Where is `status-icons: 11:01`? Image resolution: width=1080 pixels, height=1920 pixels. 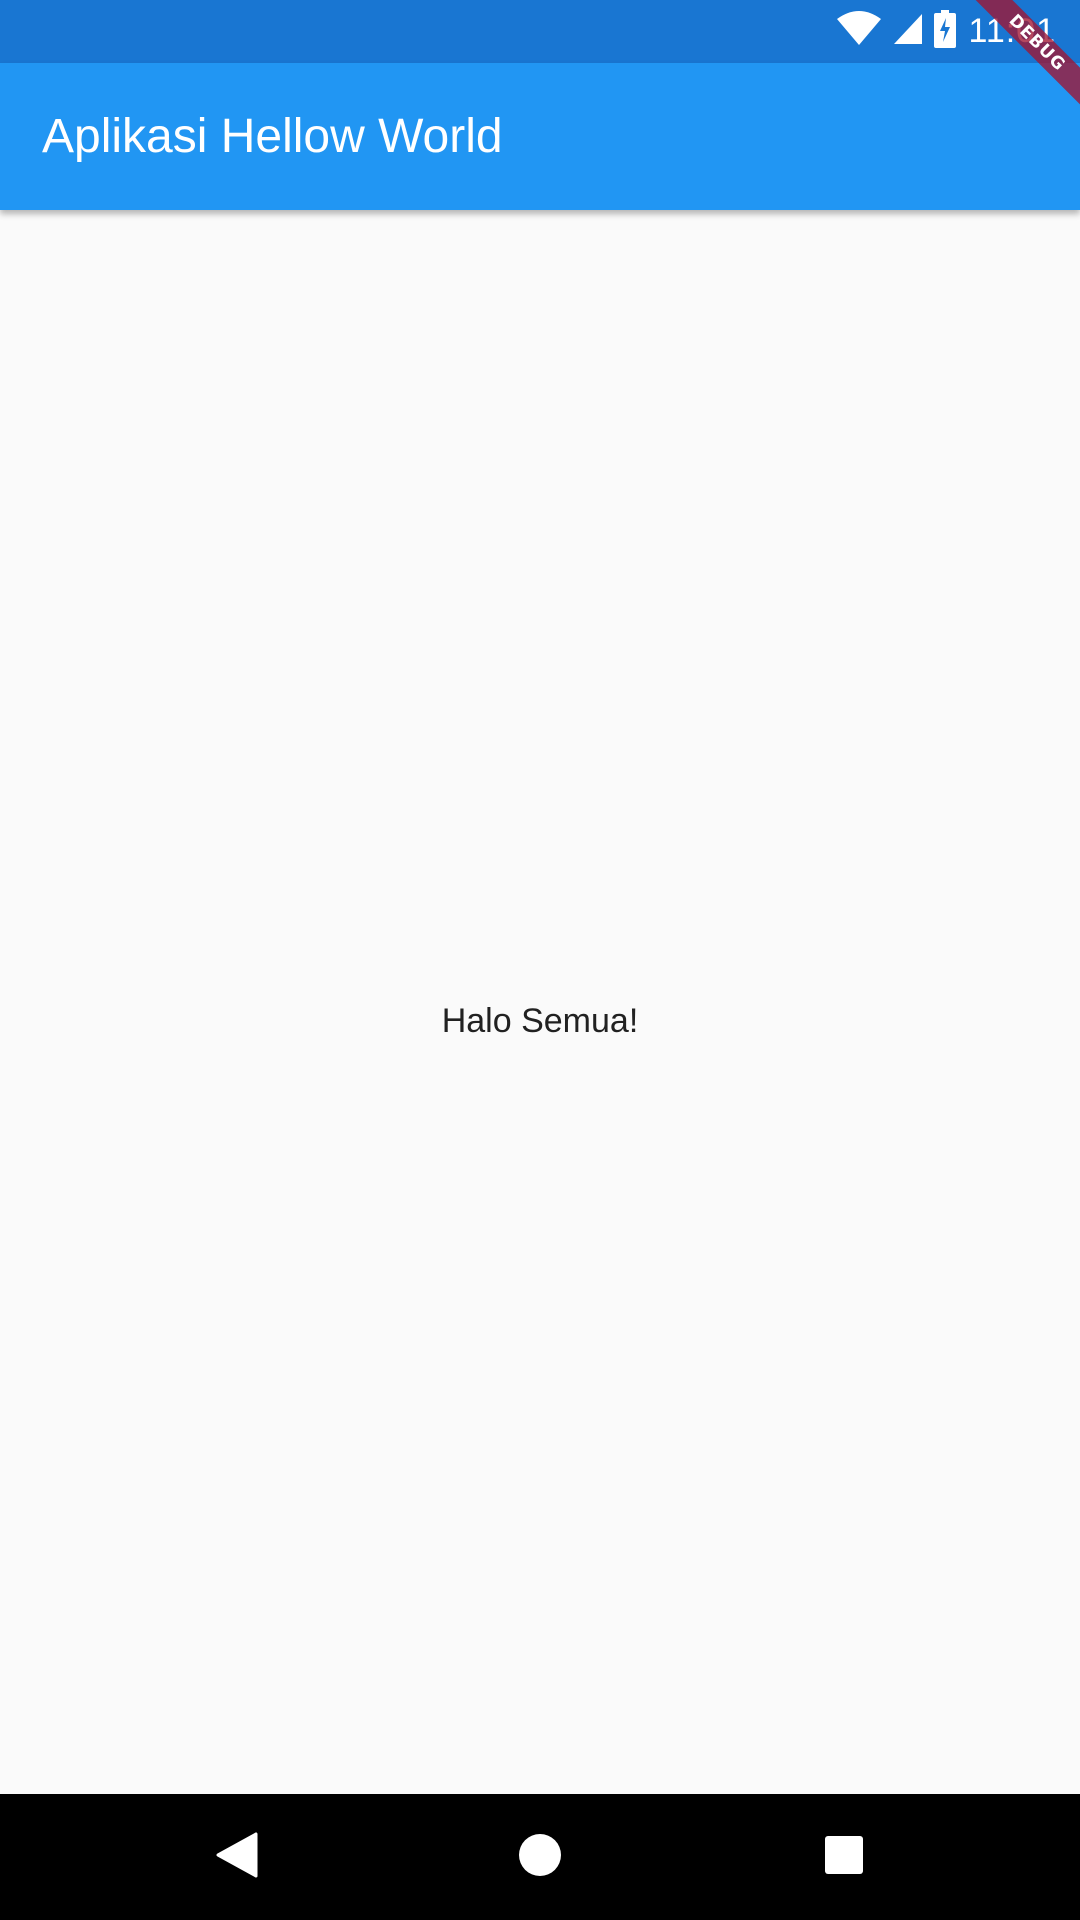
status-icons: 11:01 is located at coordinates (946, 31).